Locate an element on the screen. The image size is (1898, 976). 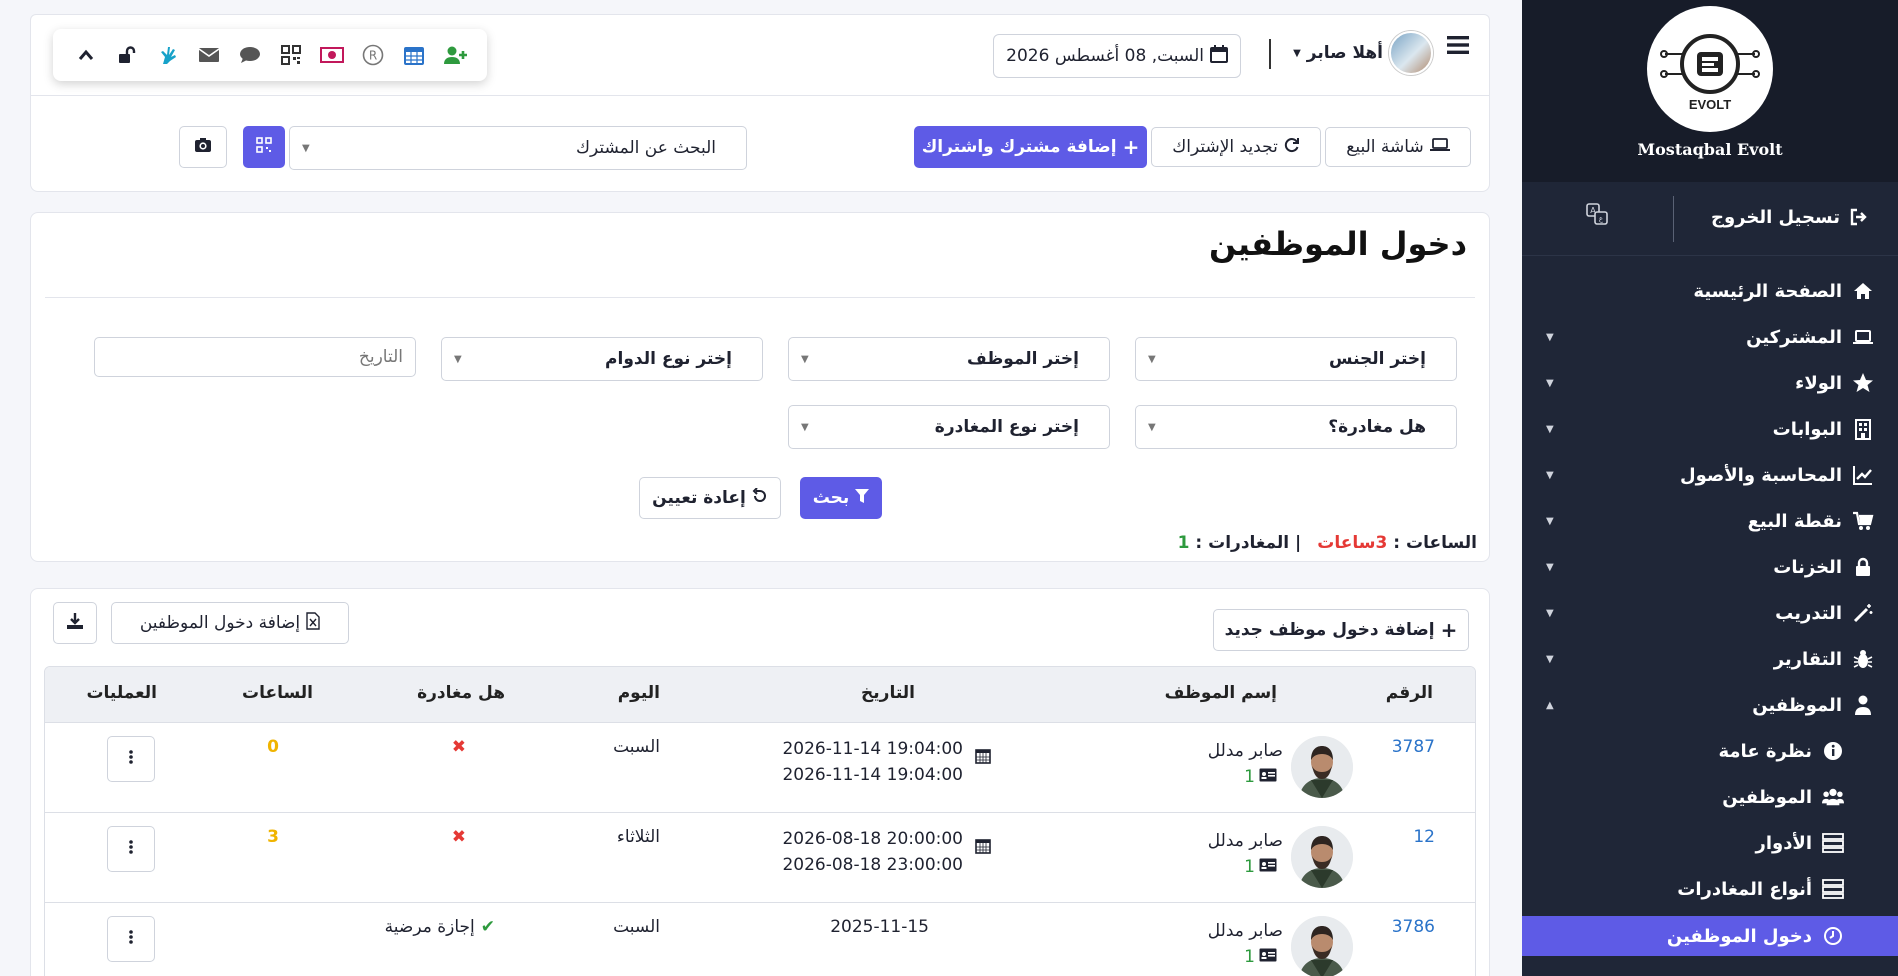
sidebar-item-accounting: المحاسبة والأصول ▼ is located at coordinates (1710, 475).